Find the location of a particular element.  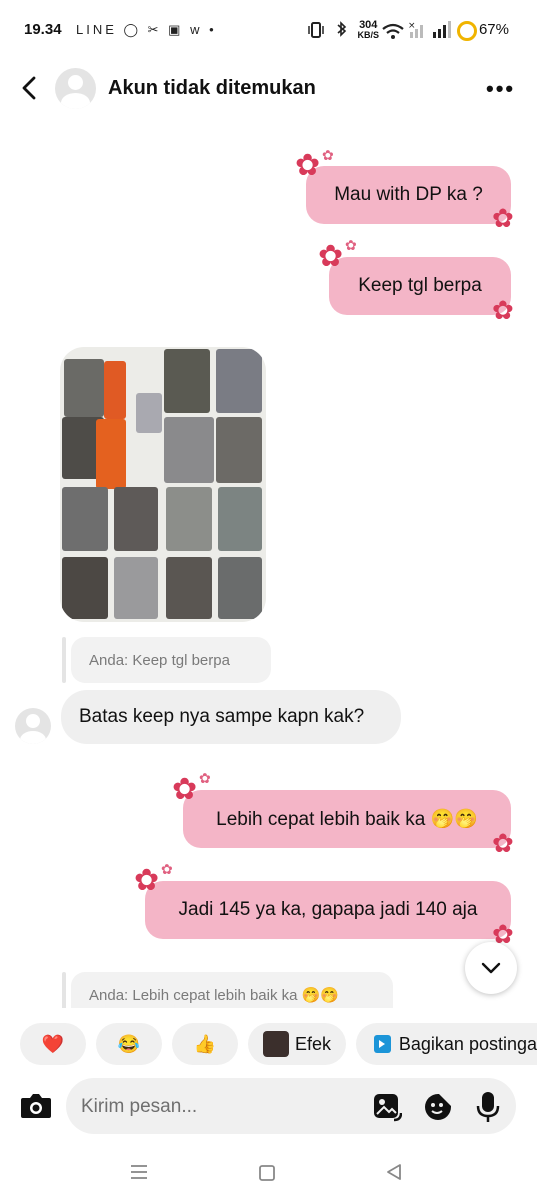

back-arrow-icon is located at coordinates (30, 88).